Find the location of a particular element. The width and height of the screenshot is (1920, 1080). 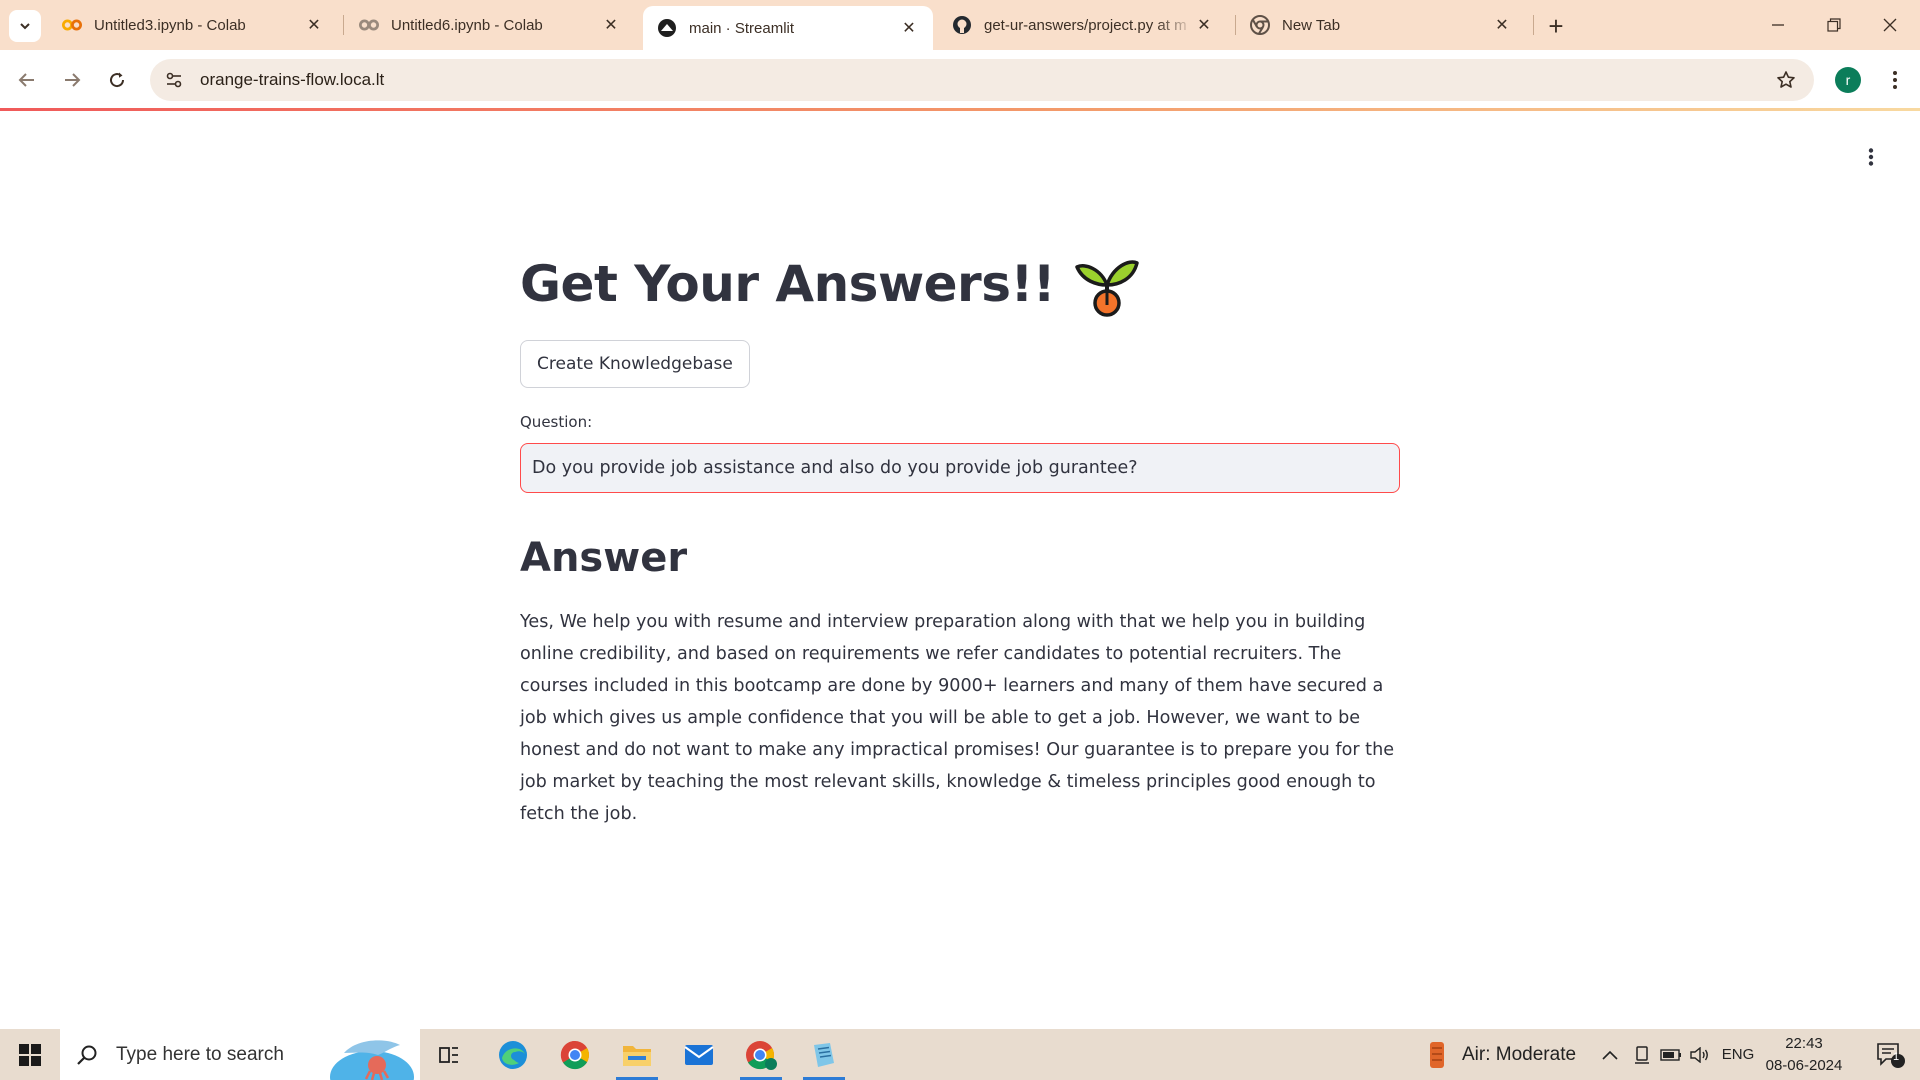

weather-widget: Air: Moderate is located at coordinates (1500, 1054).